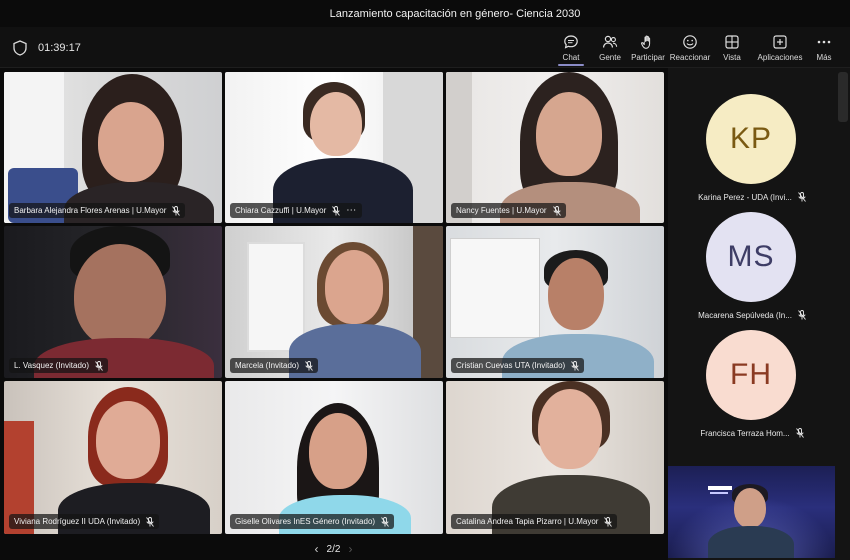  Describe the element at coordinates (511, 365) in the screenshot. I see `participant-name: Cristian Cuevas UTA (Invitado)` at that location.